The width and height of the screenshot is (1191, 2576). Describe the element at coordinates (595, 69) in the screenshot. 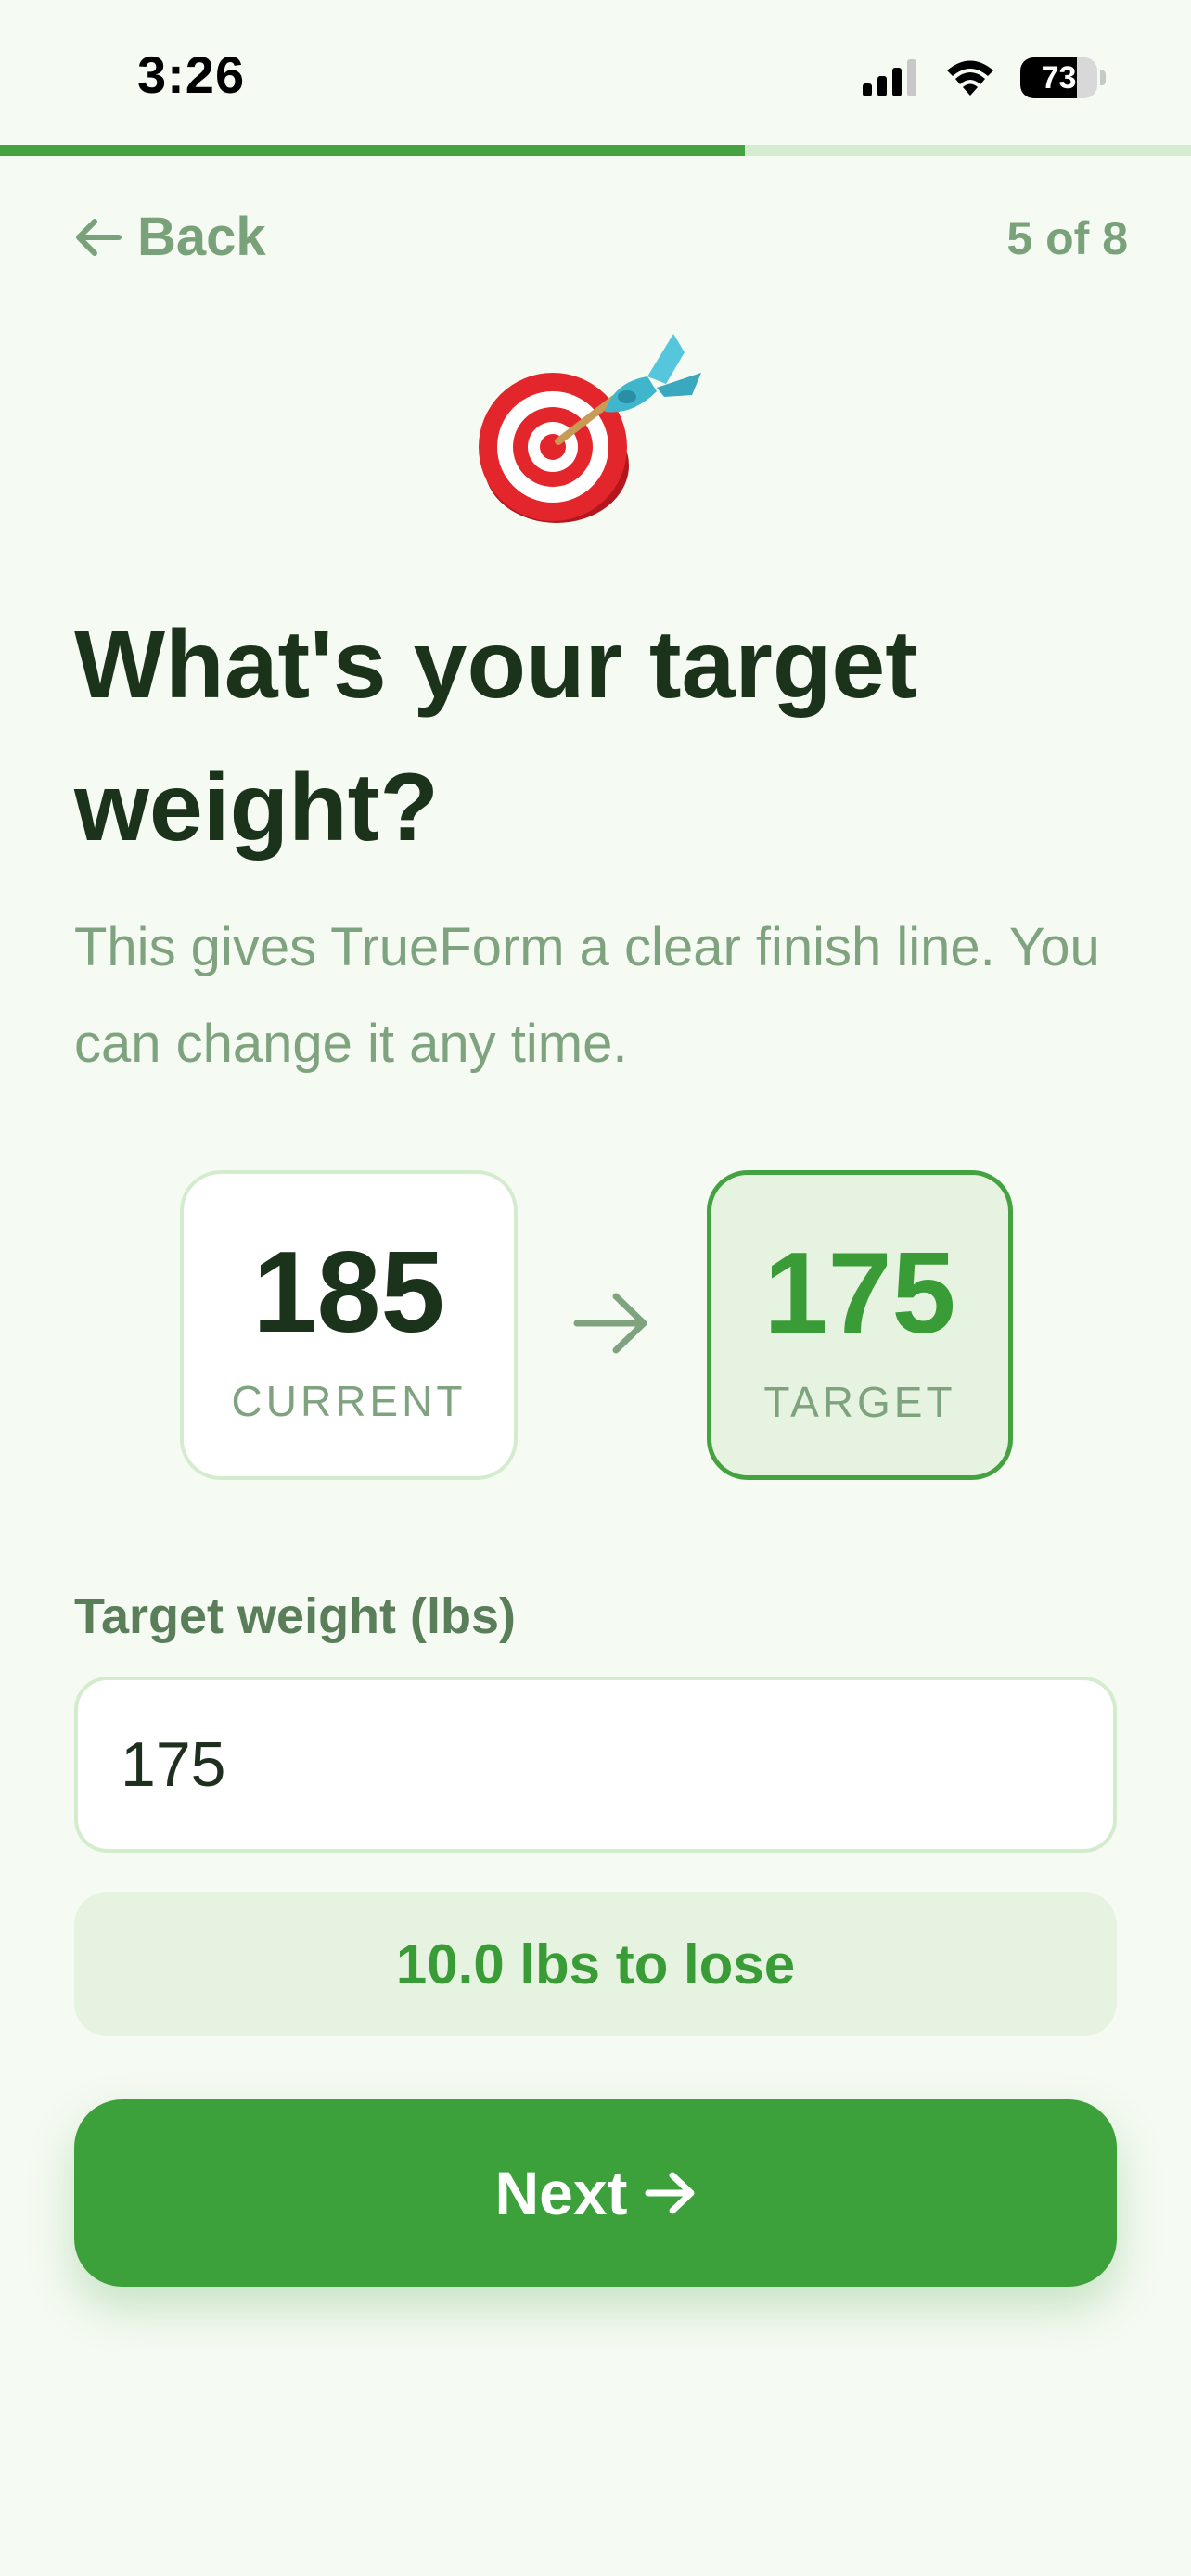

I see `status-bar: 3:26 73` at that location.